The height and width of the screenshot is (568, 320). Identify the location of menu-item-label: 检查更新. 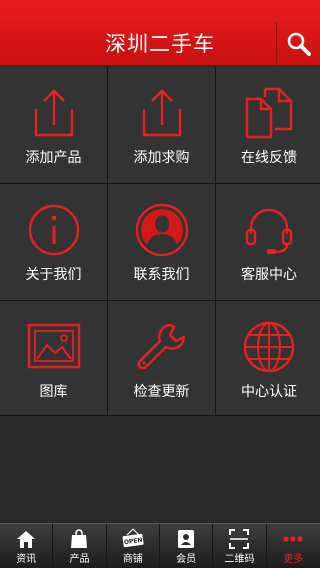
(161, 392).